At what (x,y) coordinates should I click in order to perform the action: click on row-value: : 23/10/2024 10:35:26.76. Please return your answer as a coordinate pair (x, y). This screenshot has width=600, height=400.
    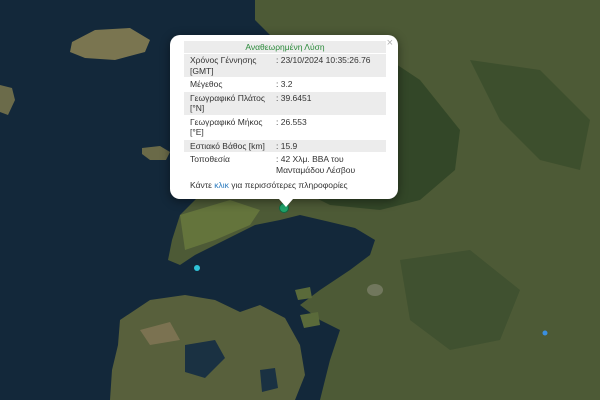
    Looking at the image, I should click on (323, 60).